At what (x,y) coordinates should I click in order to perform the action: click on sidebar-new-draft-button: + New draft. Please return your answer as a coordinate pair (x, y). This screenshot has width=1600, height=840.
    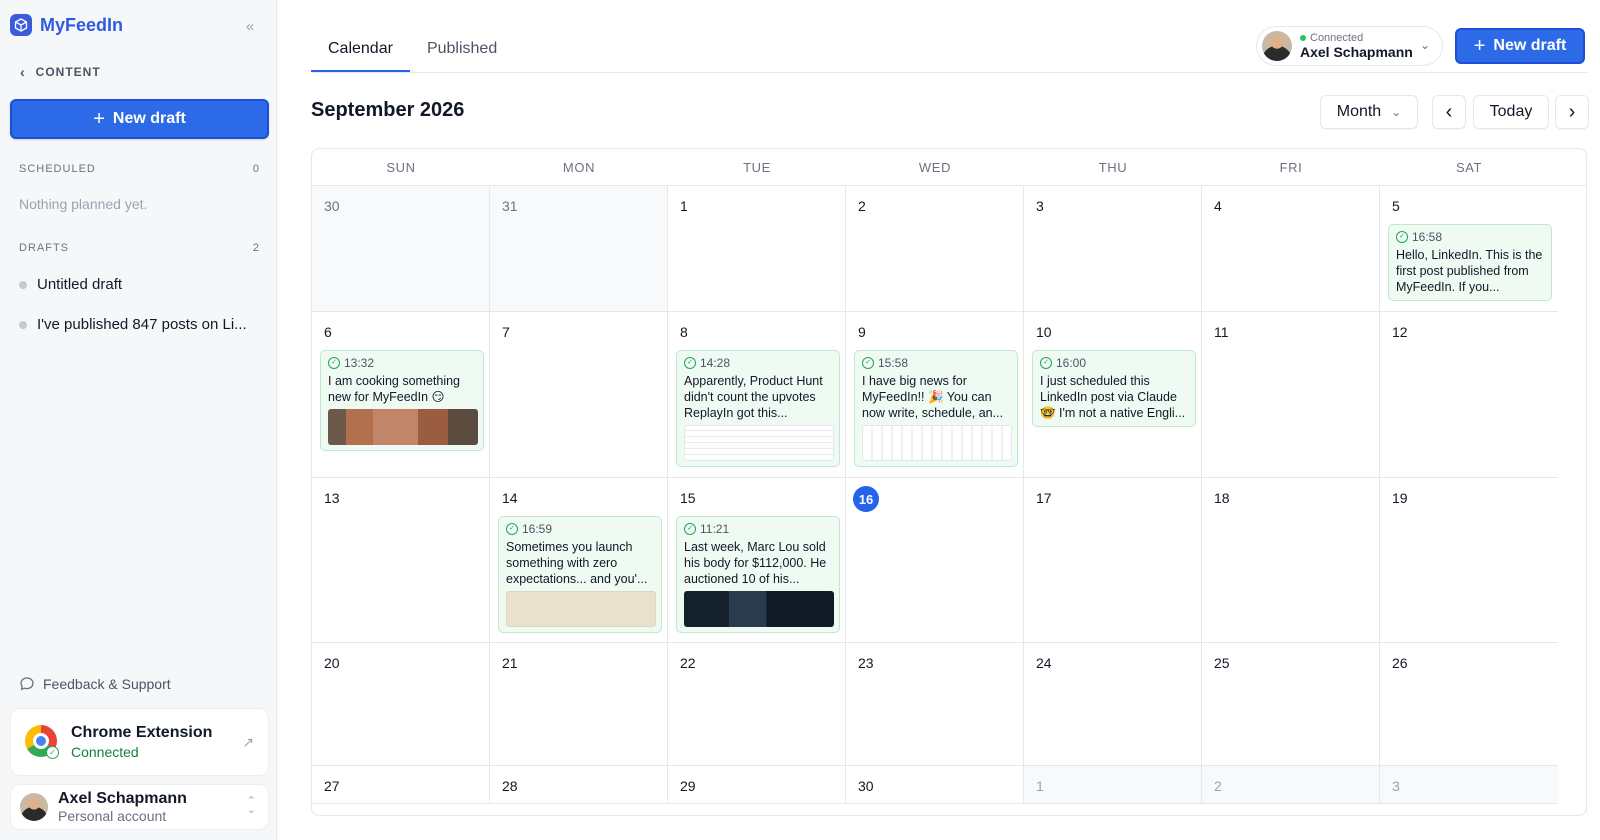
    Looking at the image, I should click on (139, 119).